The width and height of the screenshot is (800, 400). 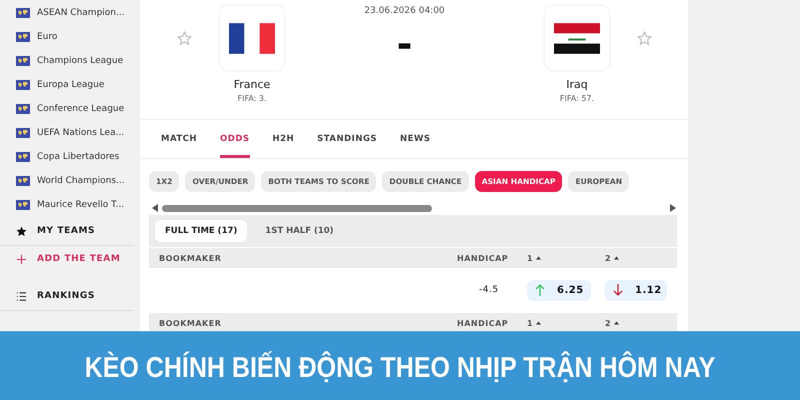 What do you see at coordinates (67, 61) in the screenshot?
I see `competition-item: Champions League` at bounding box center [67, 61].